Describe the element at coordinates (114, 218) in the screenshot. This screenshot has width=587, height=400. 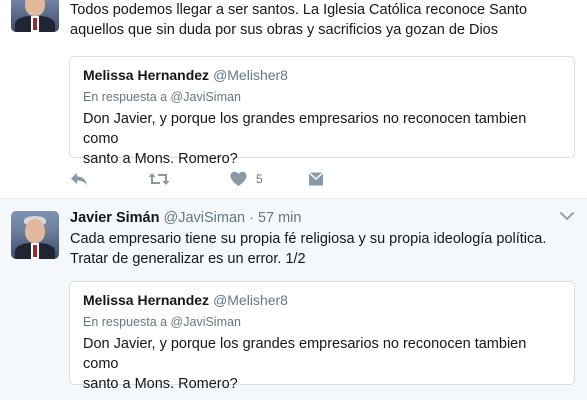
I see `author-name: Javier Simán` at that location.